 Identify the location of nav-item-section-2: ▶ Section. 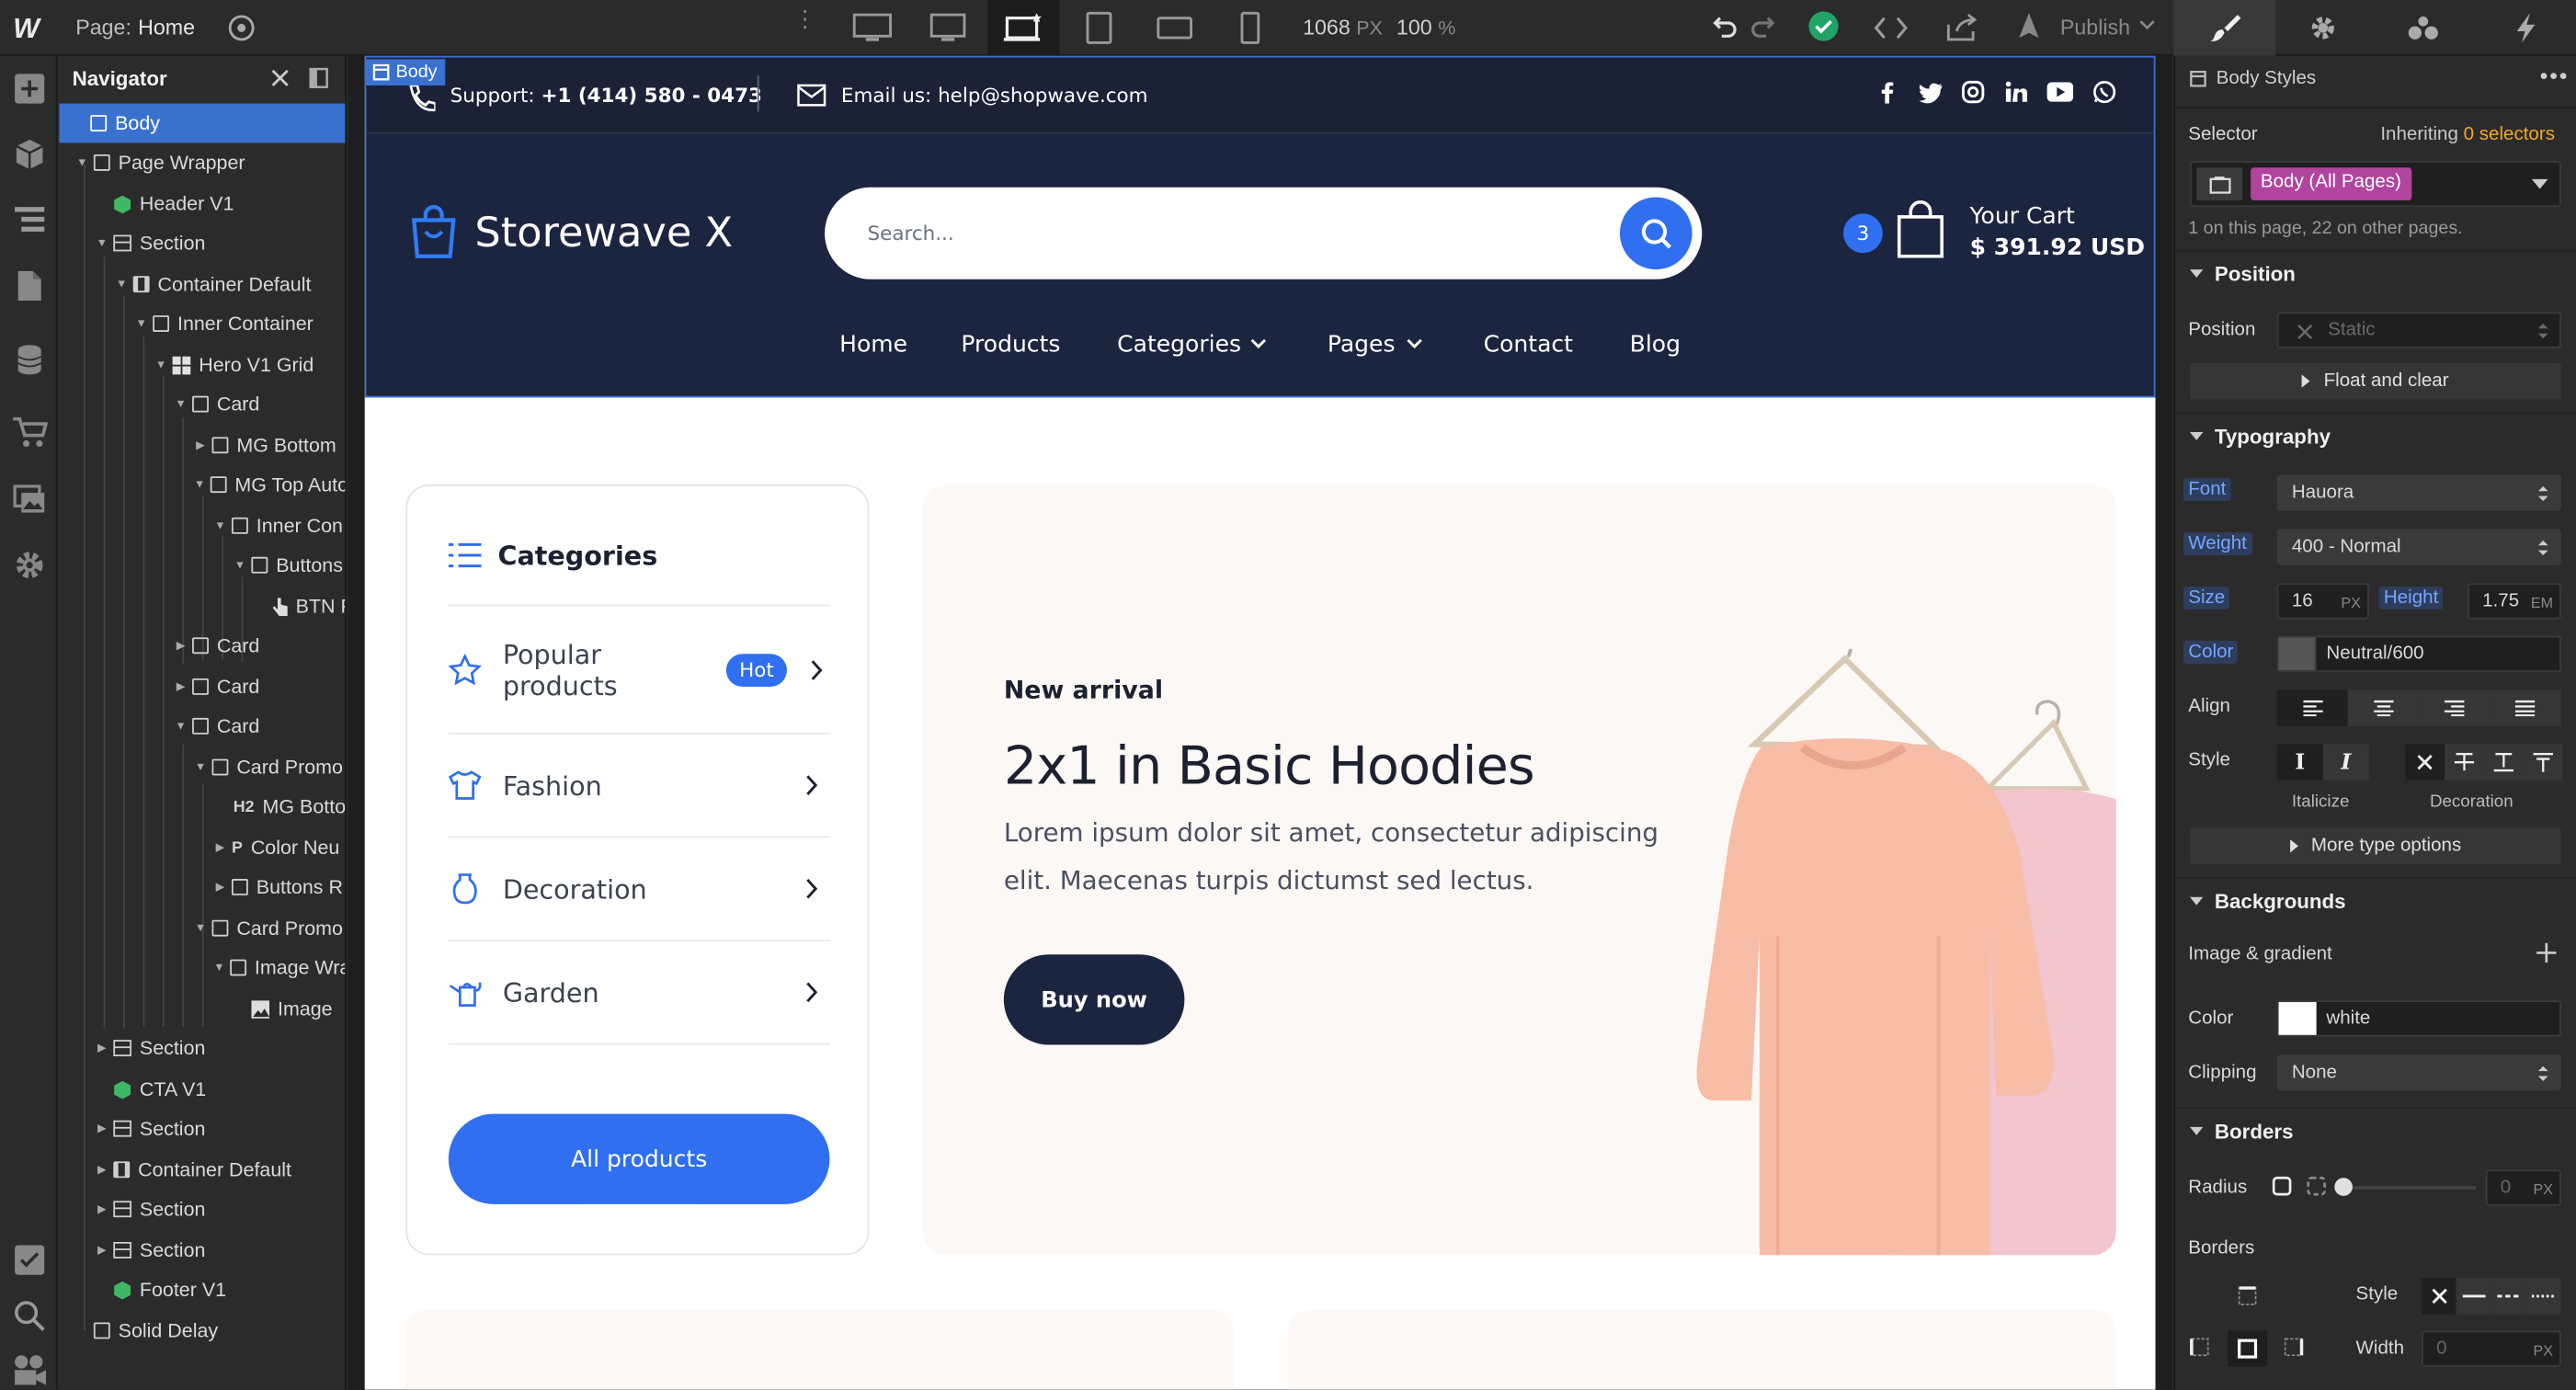
(202, 1048).